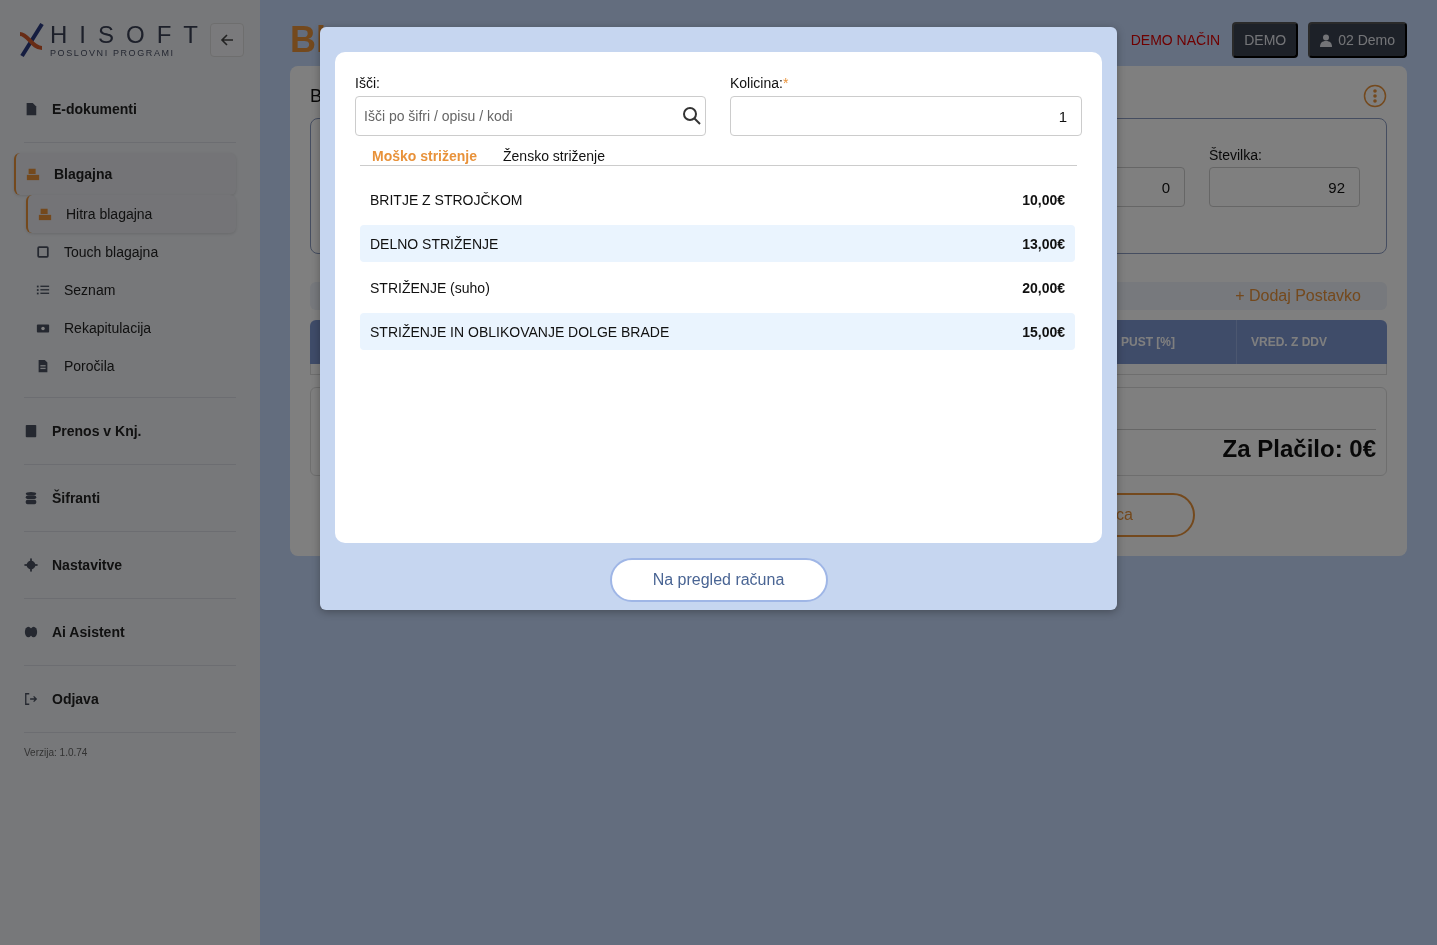 The image size is (1437, 945). Describe the element at coordinates (430, 287) in the screenshot. I see `service-name: STRIŽENJE (suho)` at that location.